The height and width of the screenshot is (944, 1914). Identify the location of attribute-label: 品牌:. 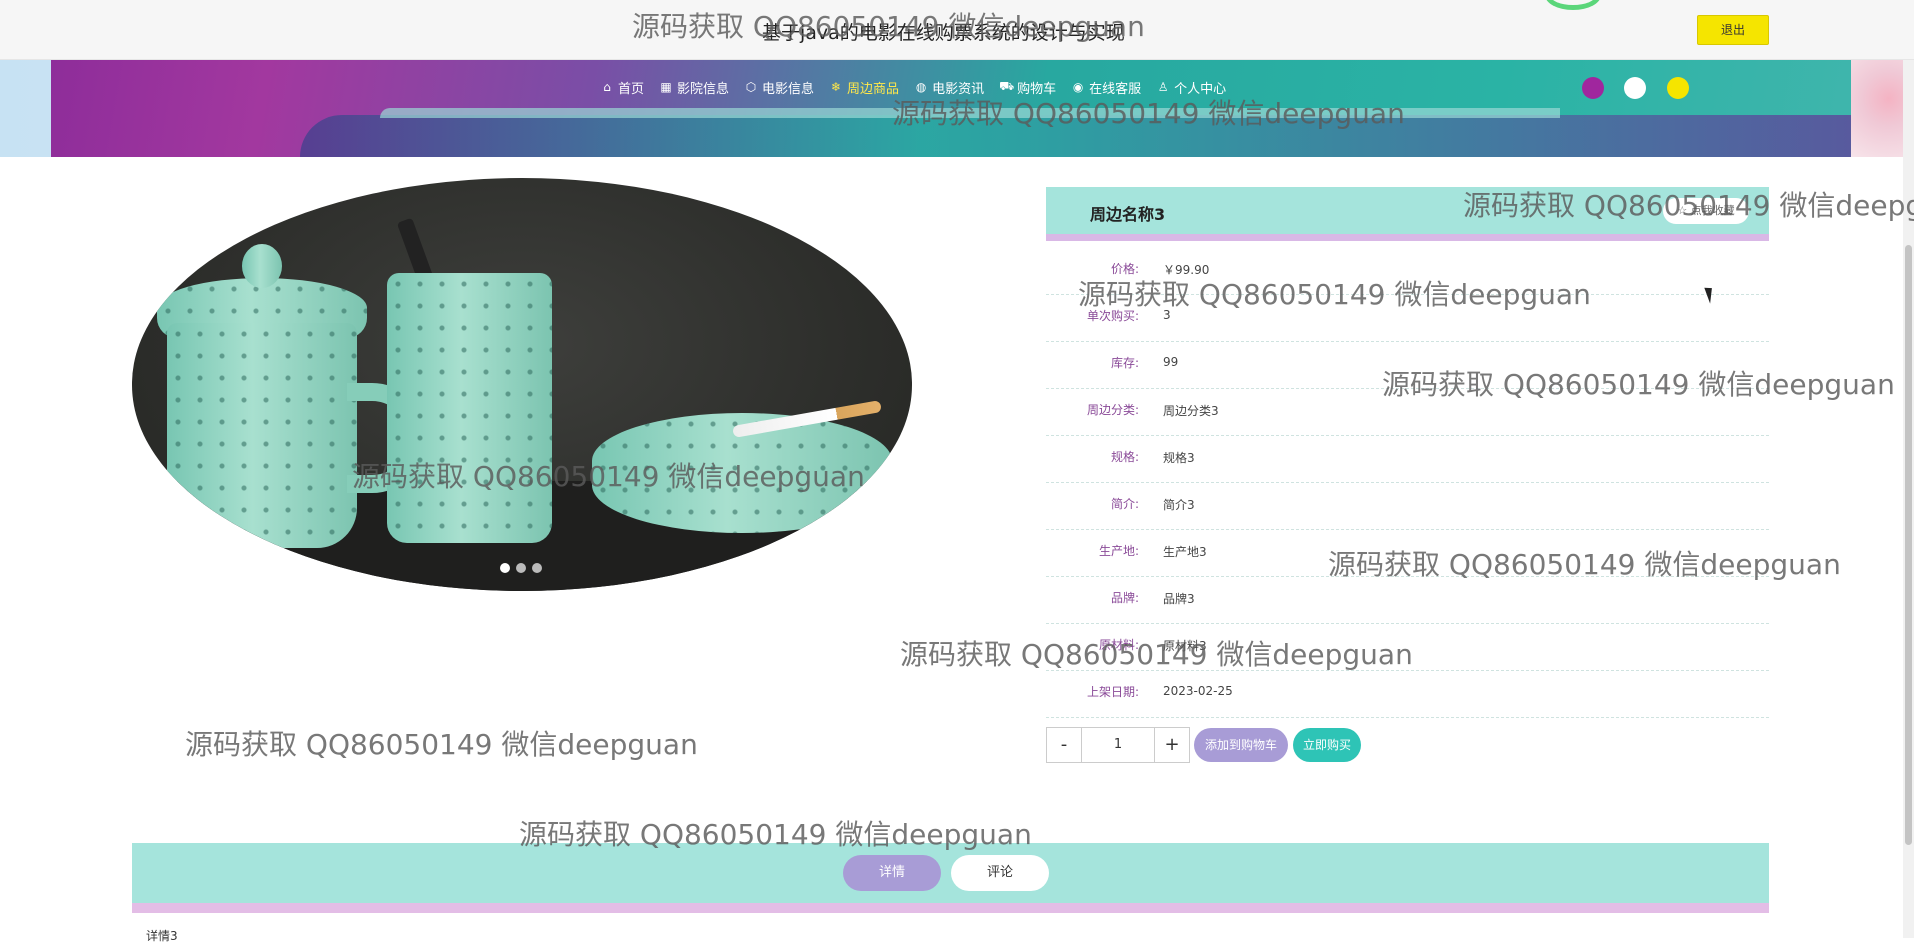
(1124, 598).